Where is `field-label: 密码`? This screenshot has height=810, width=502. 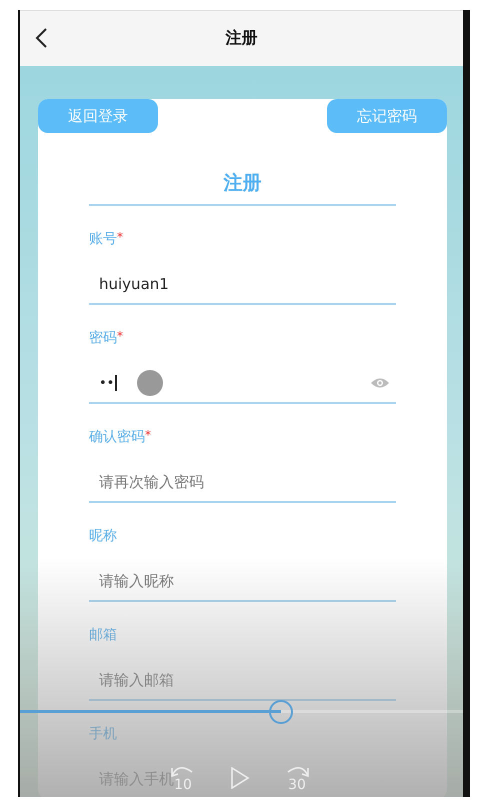 field-label: 密码 is located at coordinates (103, 338).